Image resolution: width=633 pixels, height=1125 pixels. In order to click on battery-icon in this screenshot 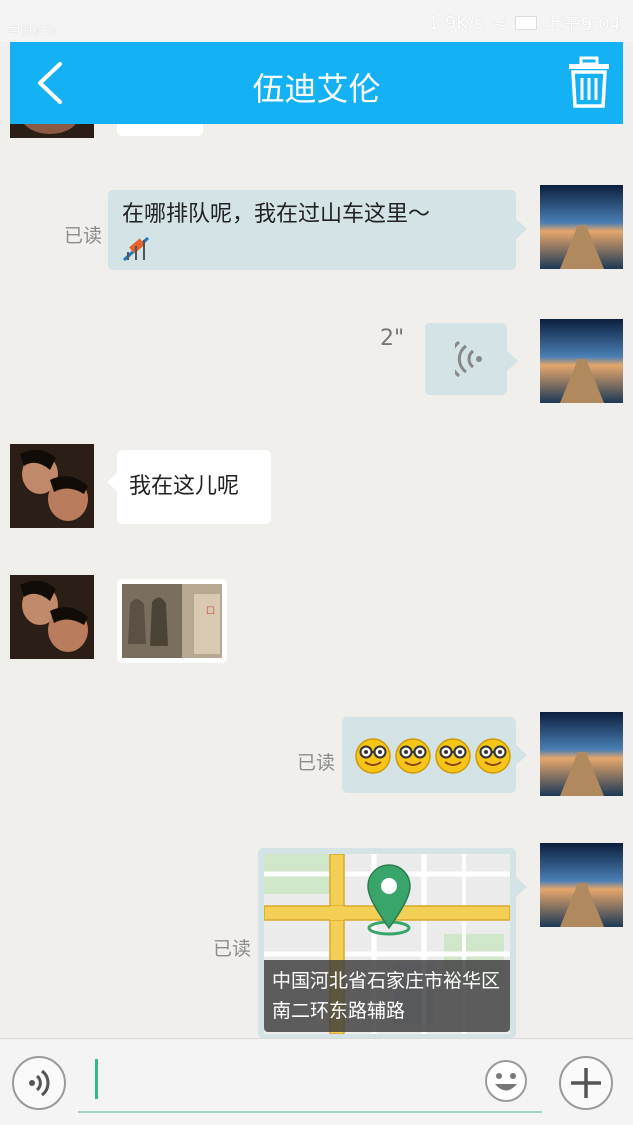, I will do `click(525, 23)`.